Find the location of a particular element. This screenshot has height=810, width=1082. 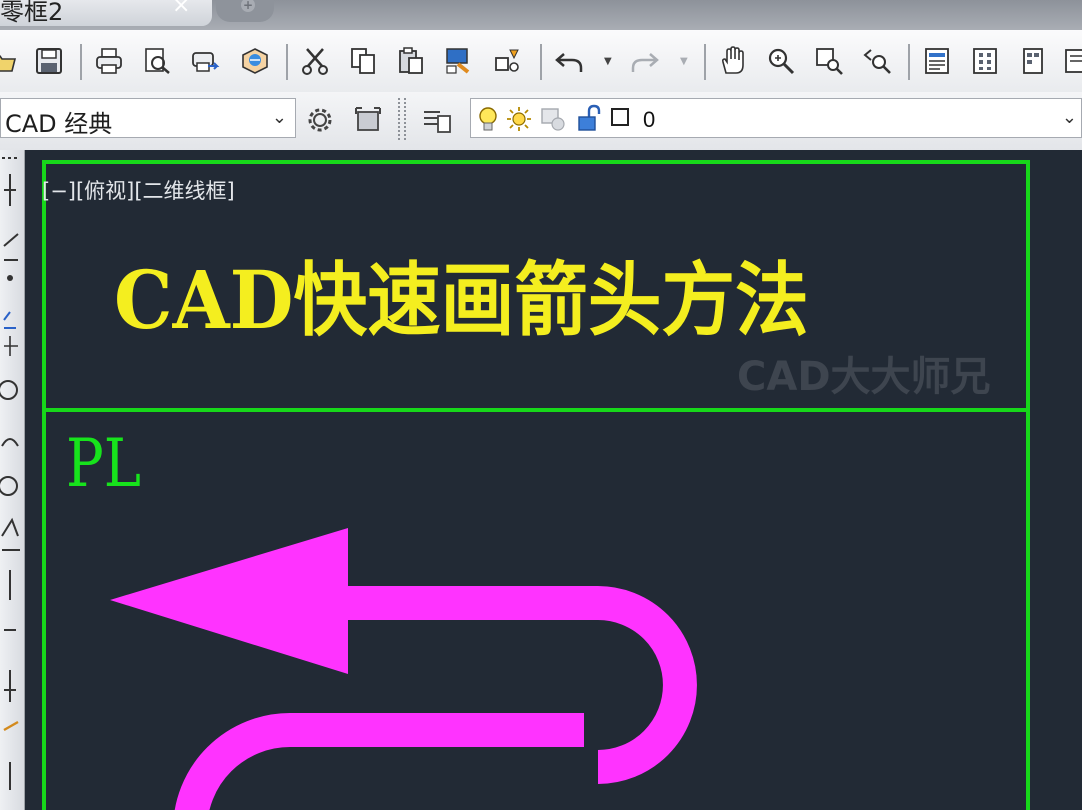

watermark-text: CAD大大师兄 is located at coordinates (864, 377).